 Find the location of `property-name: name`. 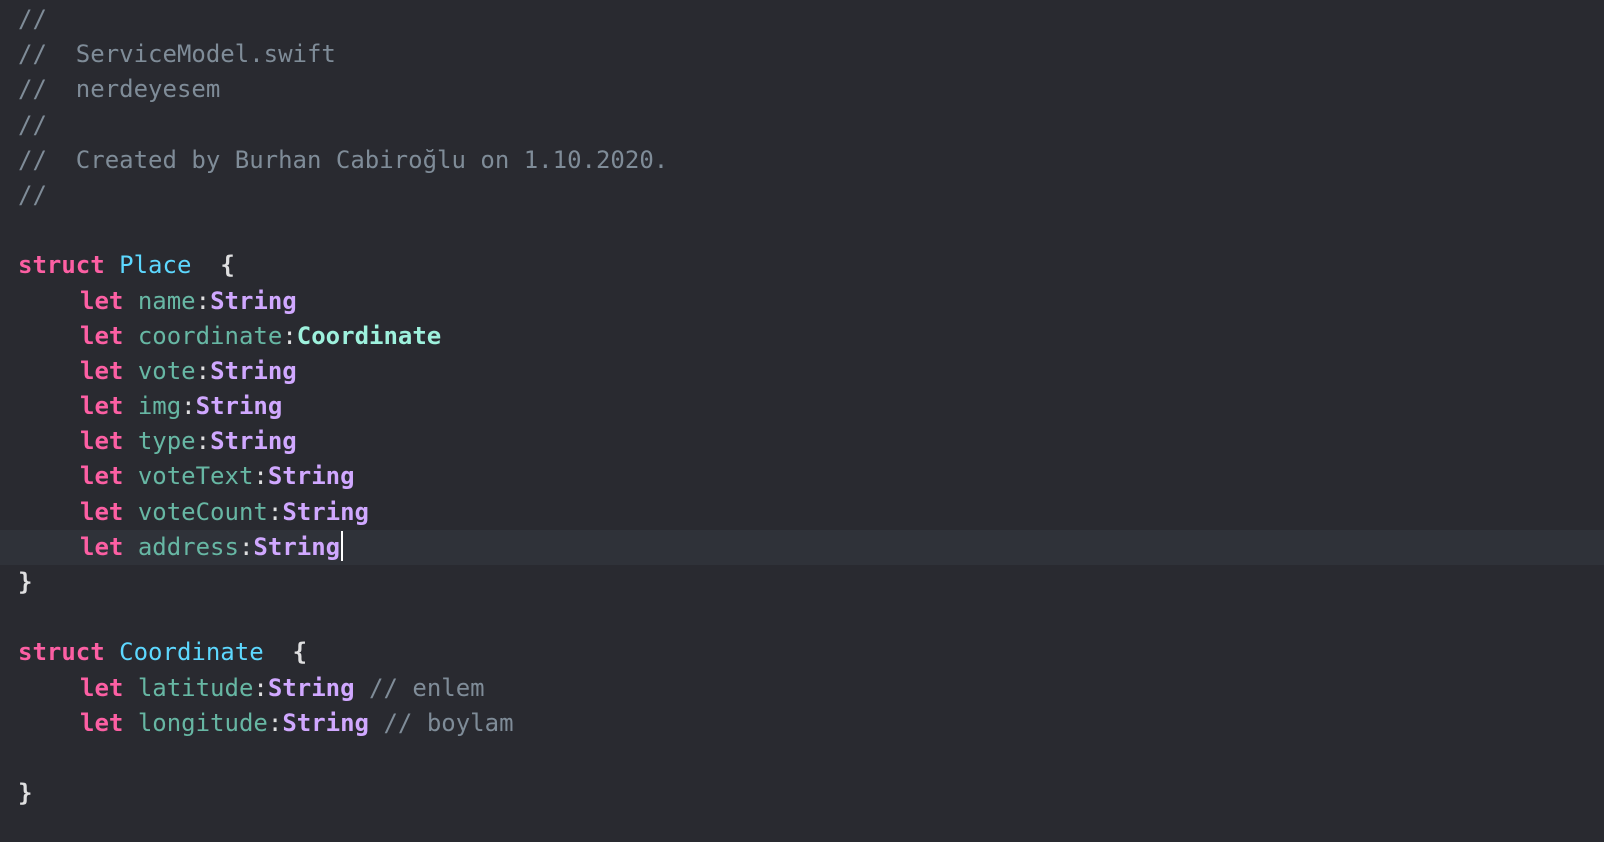

property-name: name is located at coordinates (166, 300).